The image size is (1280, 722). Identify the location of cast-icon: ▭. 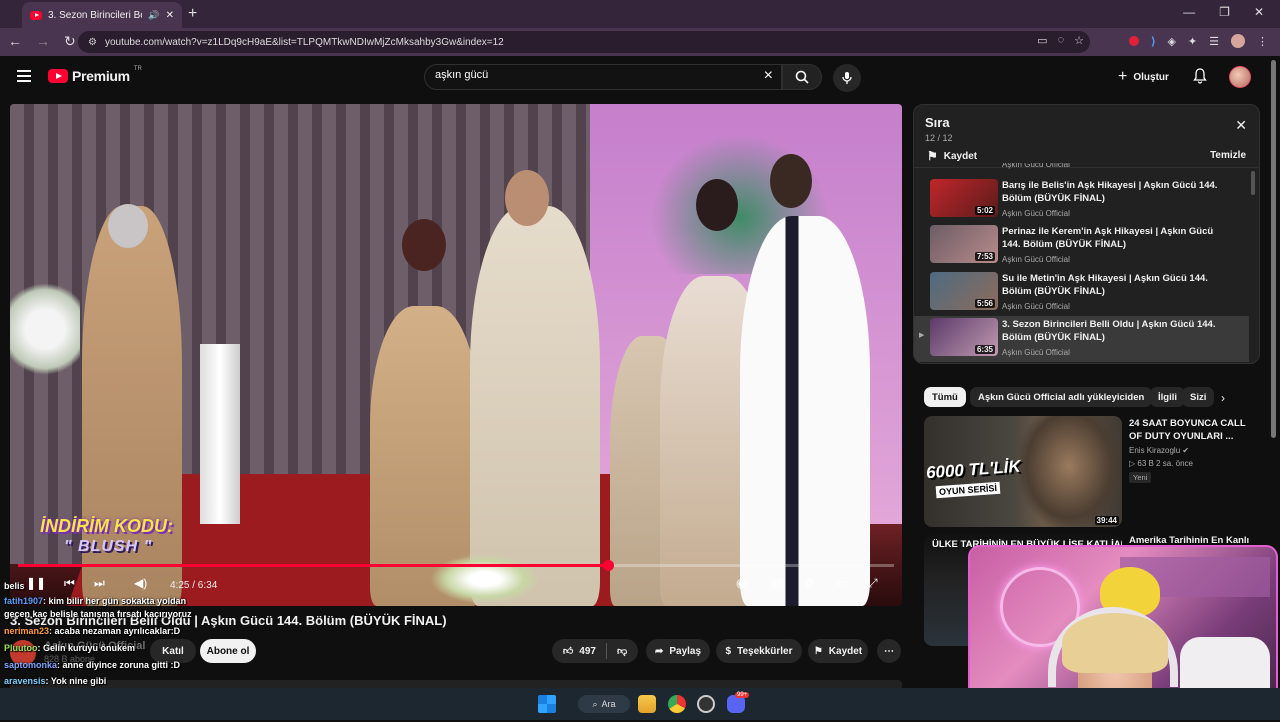
(1042, 40).